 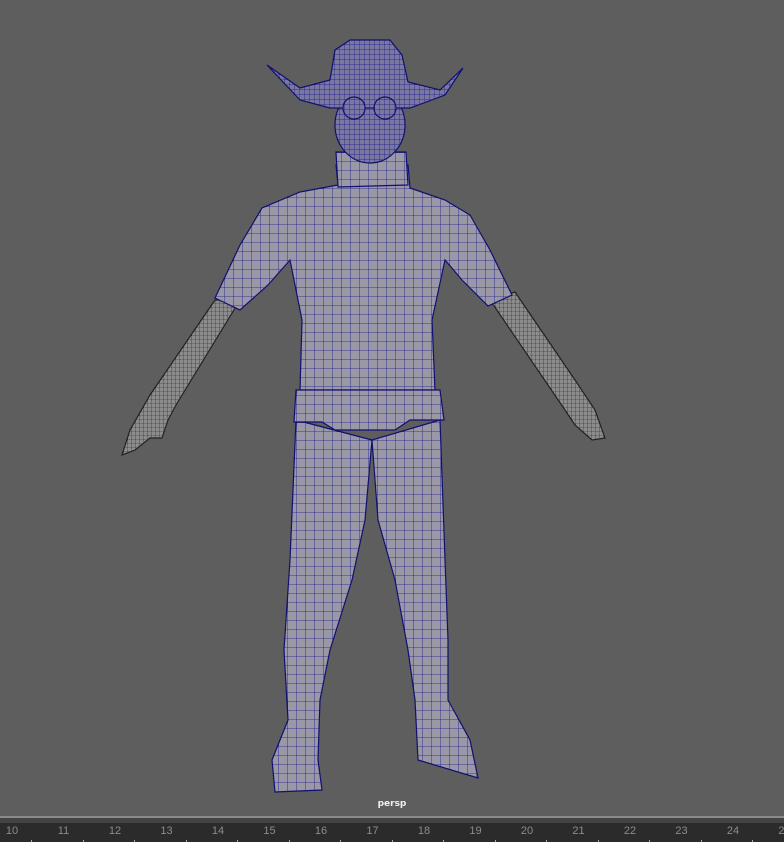 What do you see at coordinates (115, 831) in the screenshot?
I see `frame-label: 12` at bounding box center [115, 831].